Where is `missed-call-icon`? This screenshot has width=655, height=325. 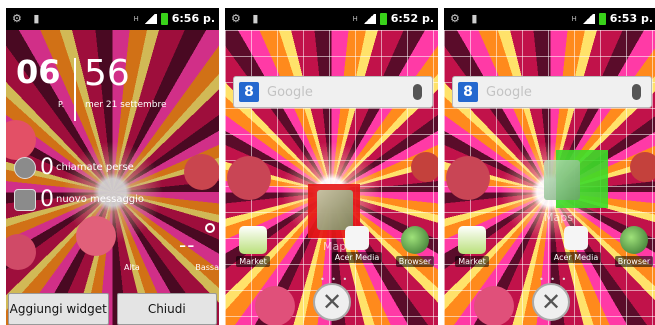 missed-call-icon is located at coordinates (25, 167).